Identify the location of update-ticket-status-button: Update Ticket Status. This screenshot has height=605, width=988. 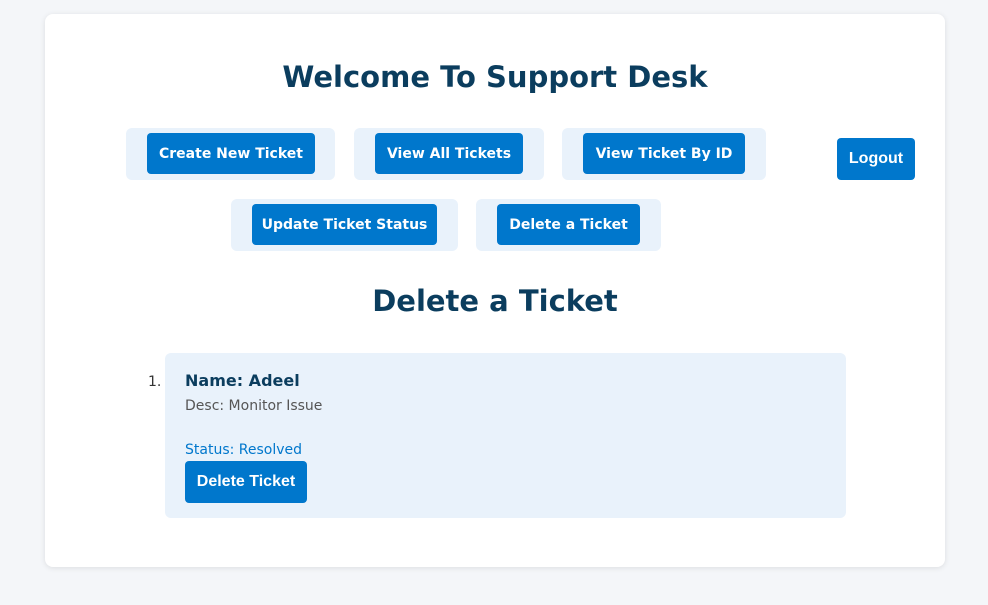
(344, 224).